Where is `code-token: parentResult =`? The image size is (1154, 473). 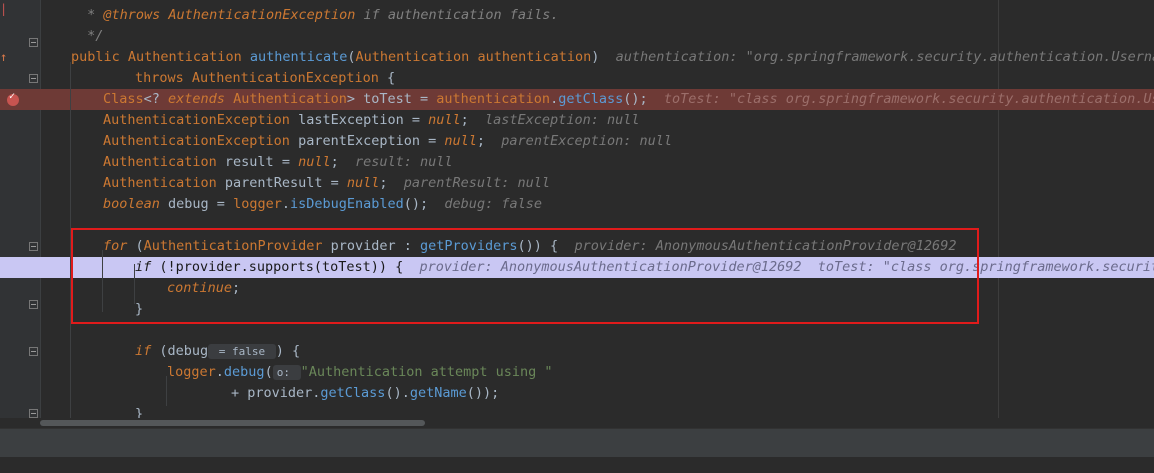
code-token: parentResult = is located at coordinates (285, 183).